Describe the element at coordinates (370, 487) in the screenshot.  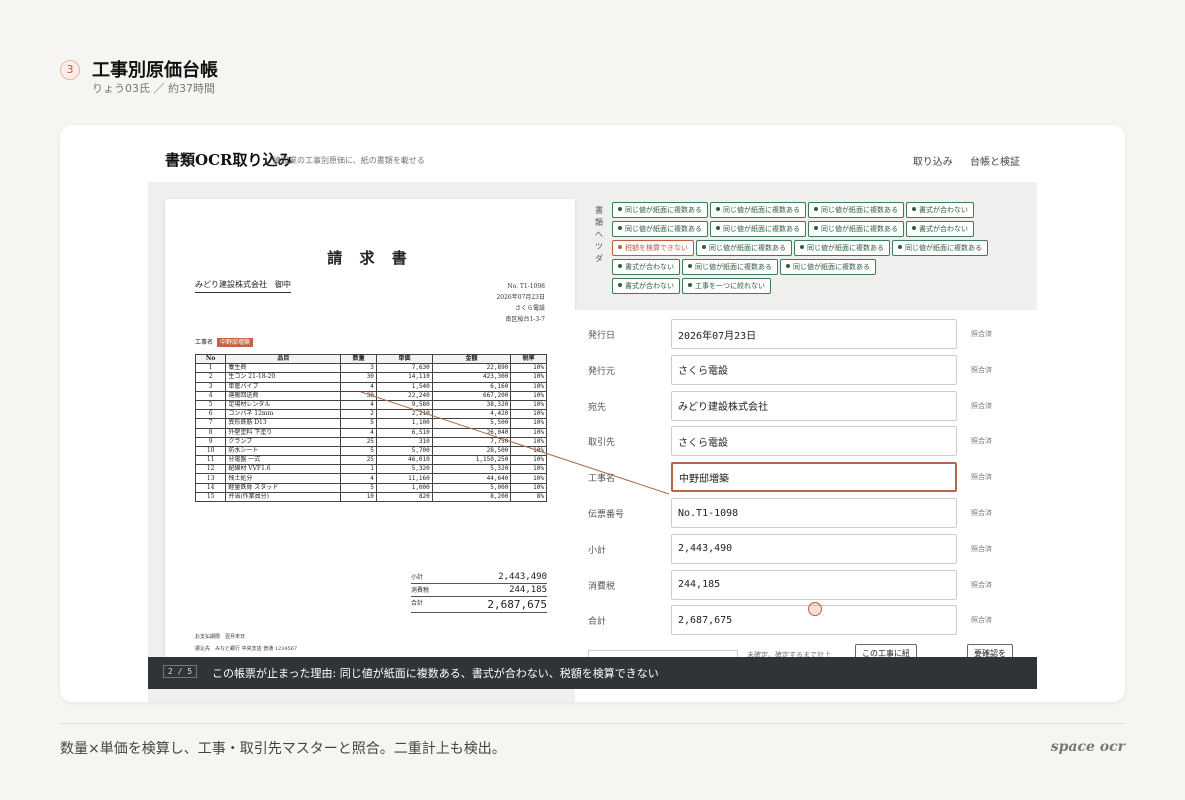
I see `table-row: 14 軽量鉄骨 スタッド 5 1,000 5,000 10%` at that location.